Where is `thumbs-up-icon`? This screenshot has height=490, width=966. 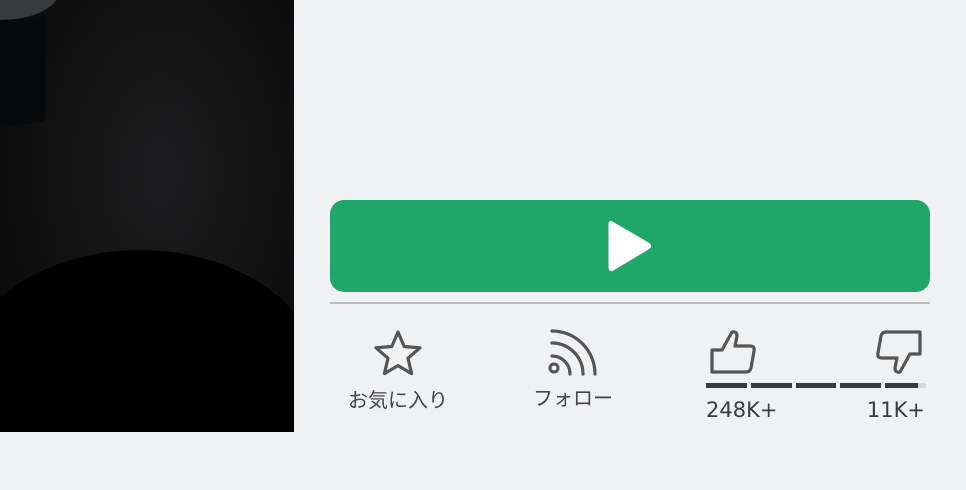 thumbs-up-icon is located at coordinates (733, 352).